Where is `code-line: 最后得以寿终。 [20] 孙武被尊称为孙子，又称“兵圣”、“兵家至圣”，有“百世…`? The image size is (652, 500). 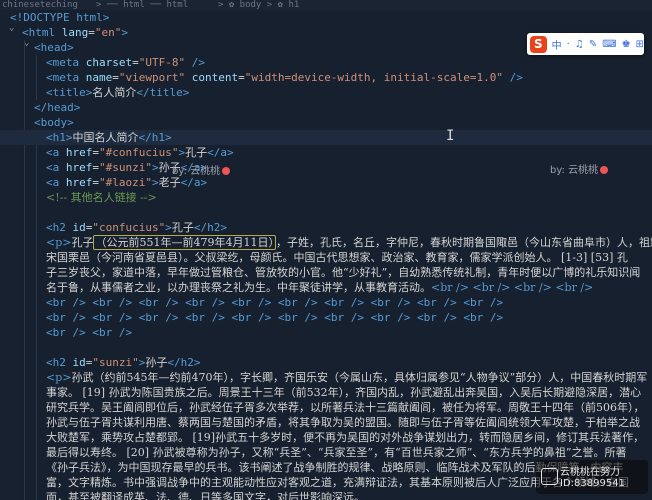
code-line: 最后得以寿终。 [20] 孙武被尊称为孙子，又称“兵圣”、“兵家至圣”，有“百世… is located at coordinates (349, 452).